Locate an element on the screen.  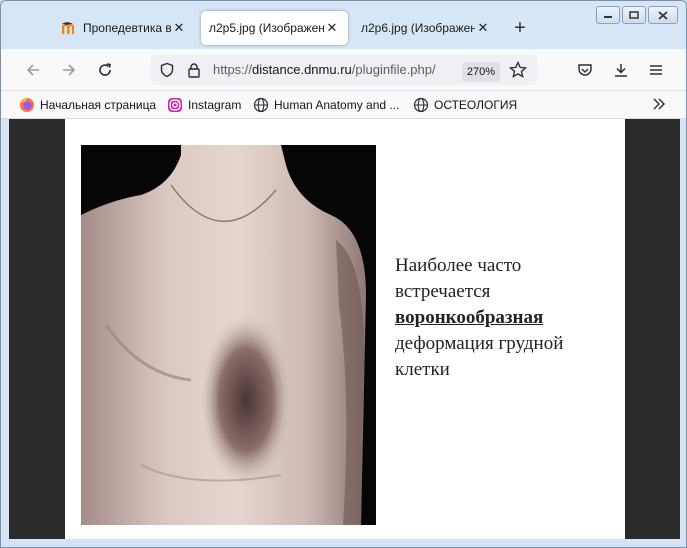
downloads-icon is located at coordinates (621, 70).